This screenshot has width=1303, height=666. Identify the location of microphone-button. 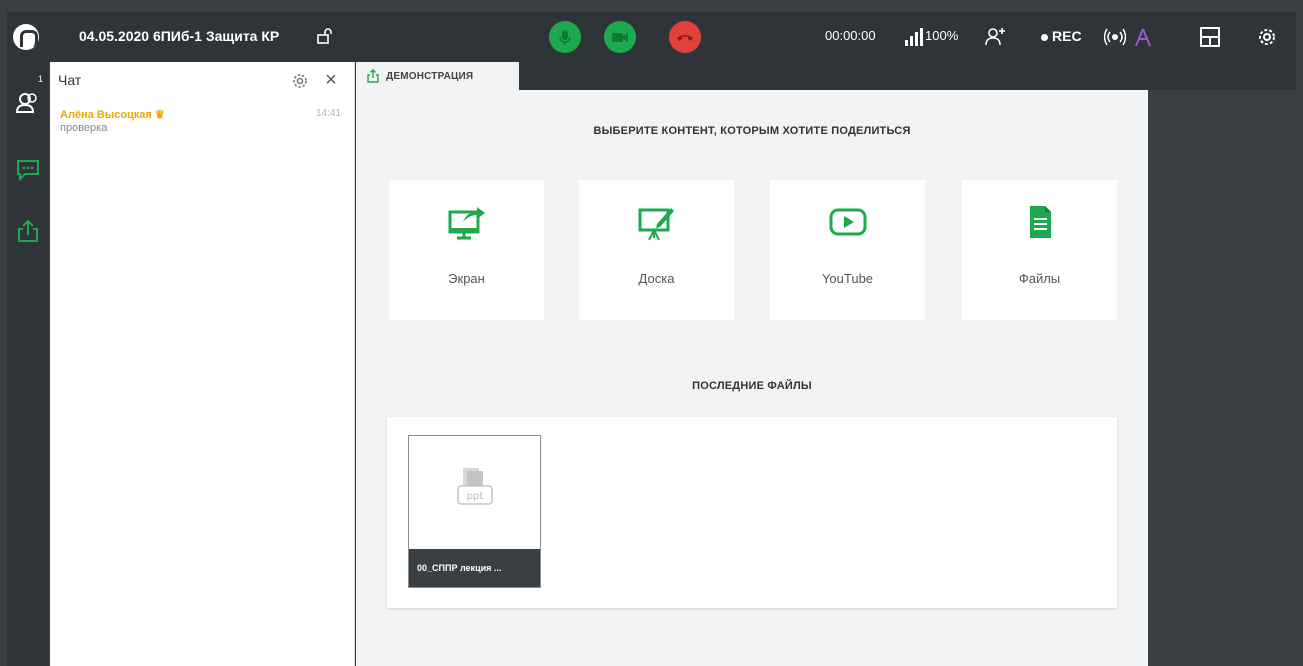
(565, 37).